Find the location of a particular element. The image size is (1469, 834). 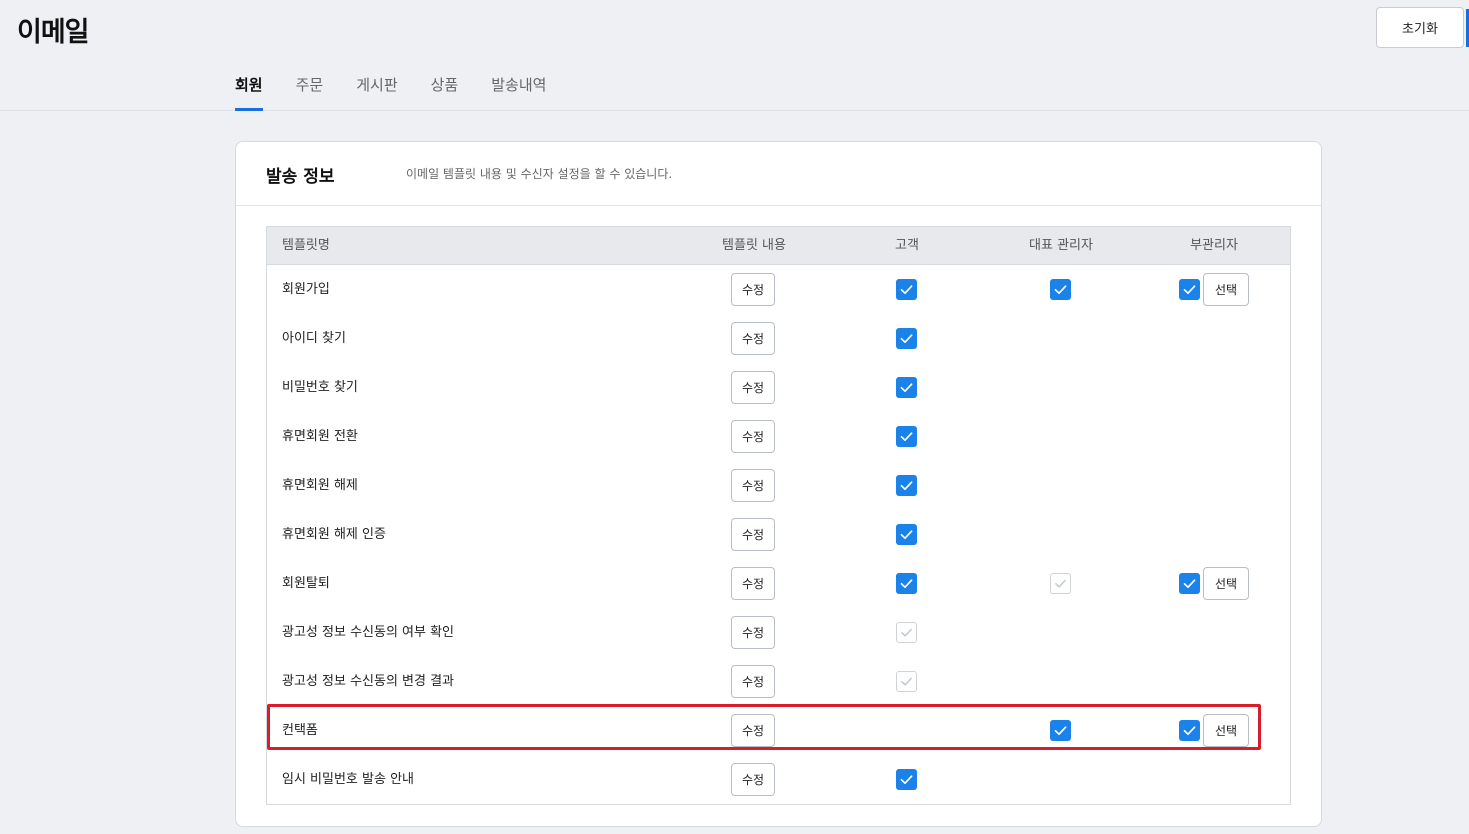

column-header-template-name: 템플릿명 is located at coordinates (306, 245).